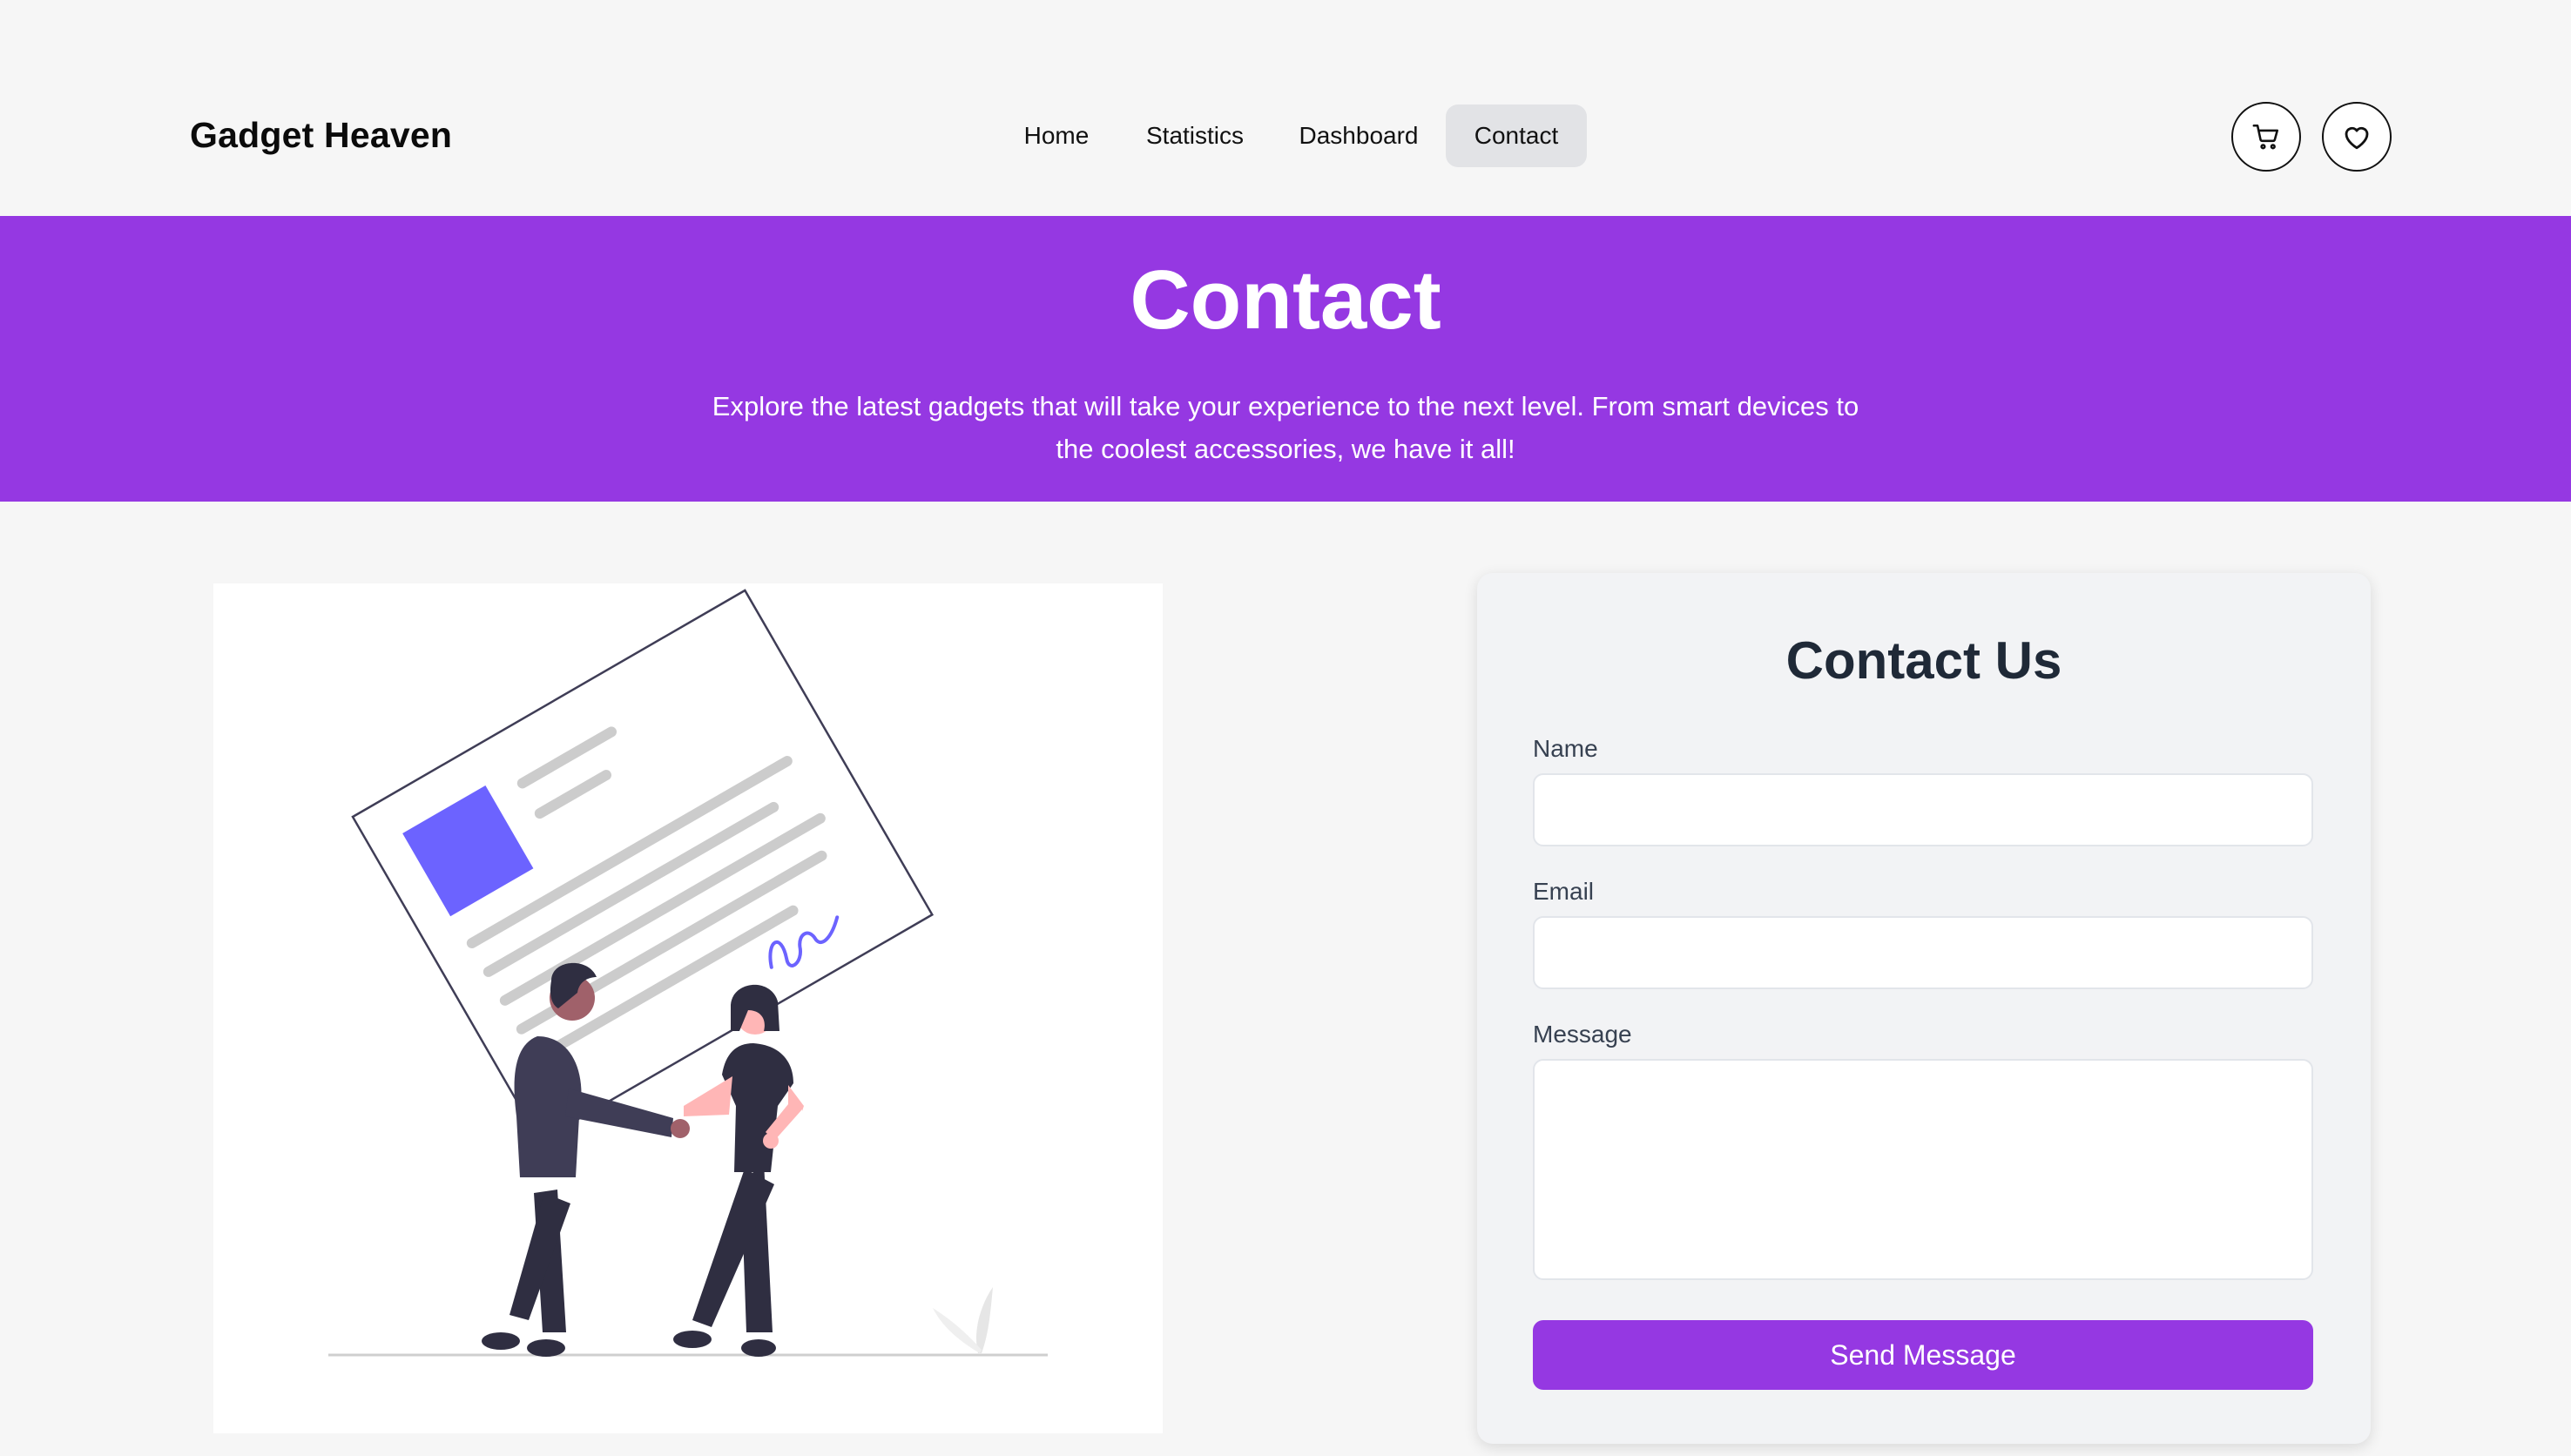 This screenshot has height=1456, width=2571. I want to click on email-label: Email, so click(1564, 891).